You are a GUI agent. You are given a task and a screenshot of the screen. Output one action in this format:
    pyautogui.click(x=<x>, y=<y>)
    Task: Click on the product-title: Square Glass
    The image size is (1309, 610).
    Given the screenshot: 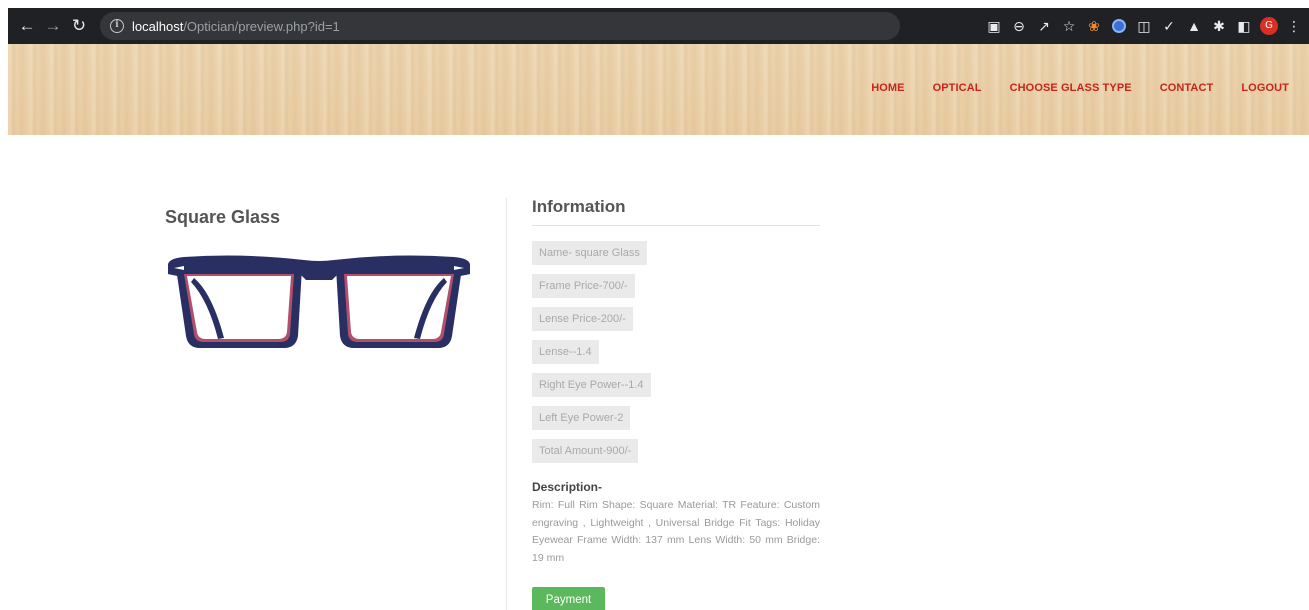 What is the action you would take?
    pyautogui.click(x=223, y=217)
    